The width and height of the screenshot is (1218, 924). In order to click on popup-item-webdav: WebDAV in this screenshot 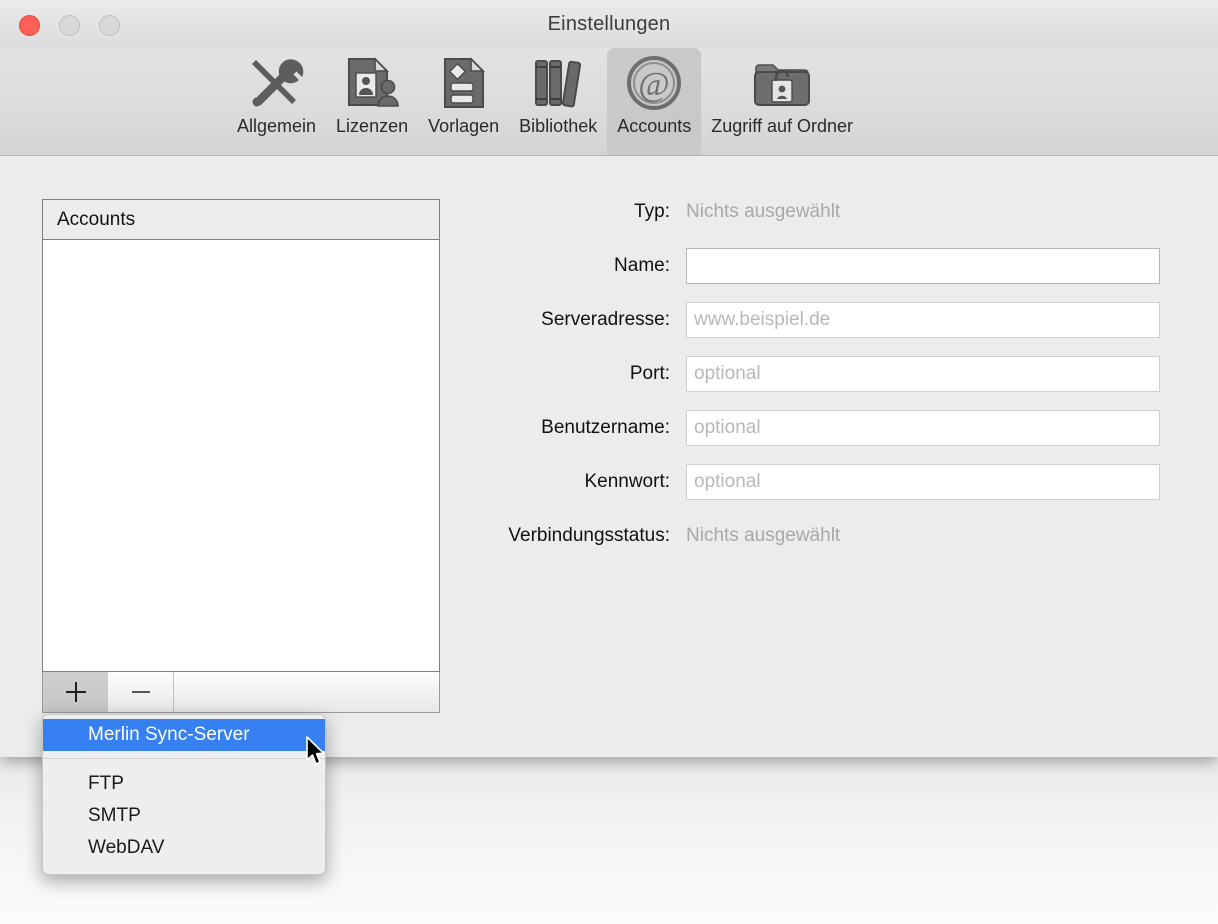, I will do `click(184, 848)`.